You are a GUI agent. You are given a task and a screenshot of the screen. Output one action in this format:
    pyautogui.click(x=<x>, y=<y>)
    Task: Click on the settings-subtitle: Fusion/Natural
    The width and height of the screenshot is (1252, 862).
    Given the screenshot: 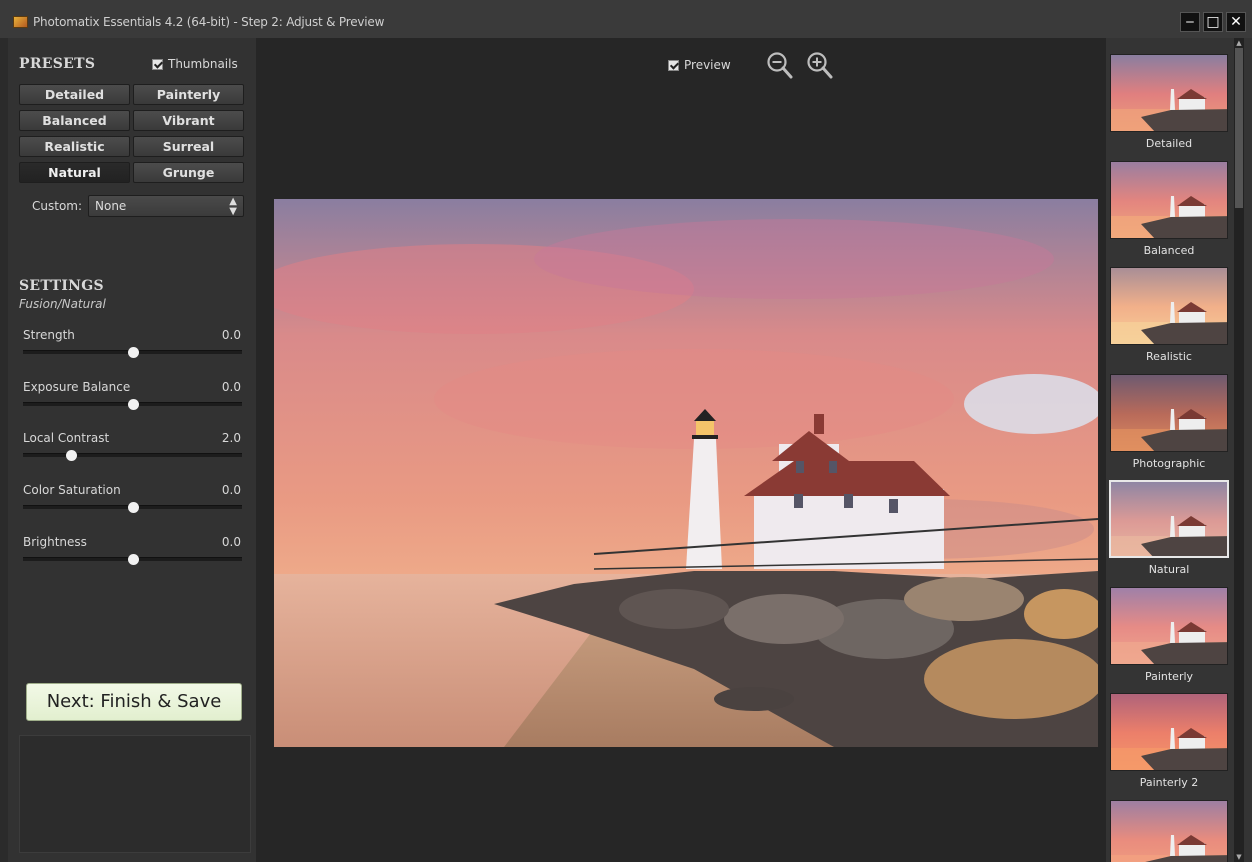 What is the action you would take?
    pyautogui.click(x=62, y=304)
    